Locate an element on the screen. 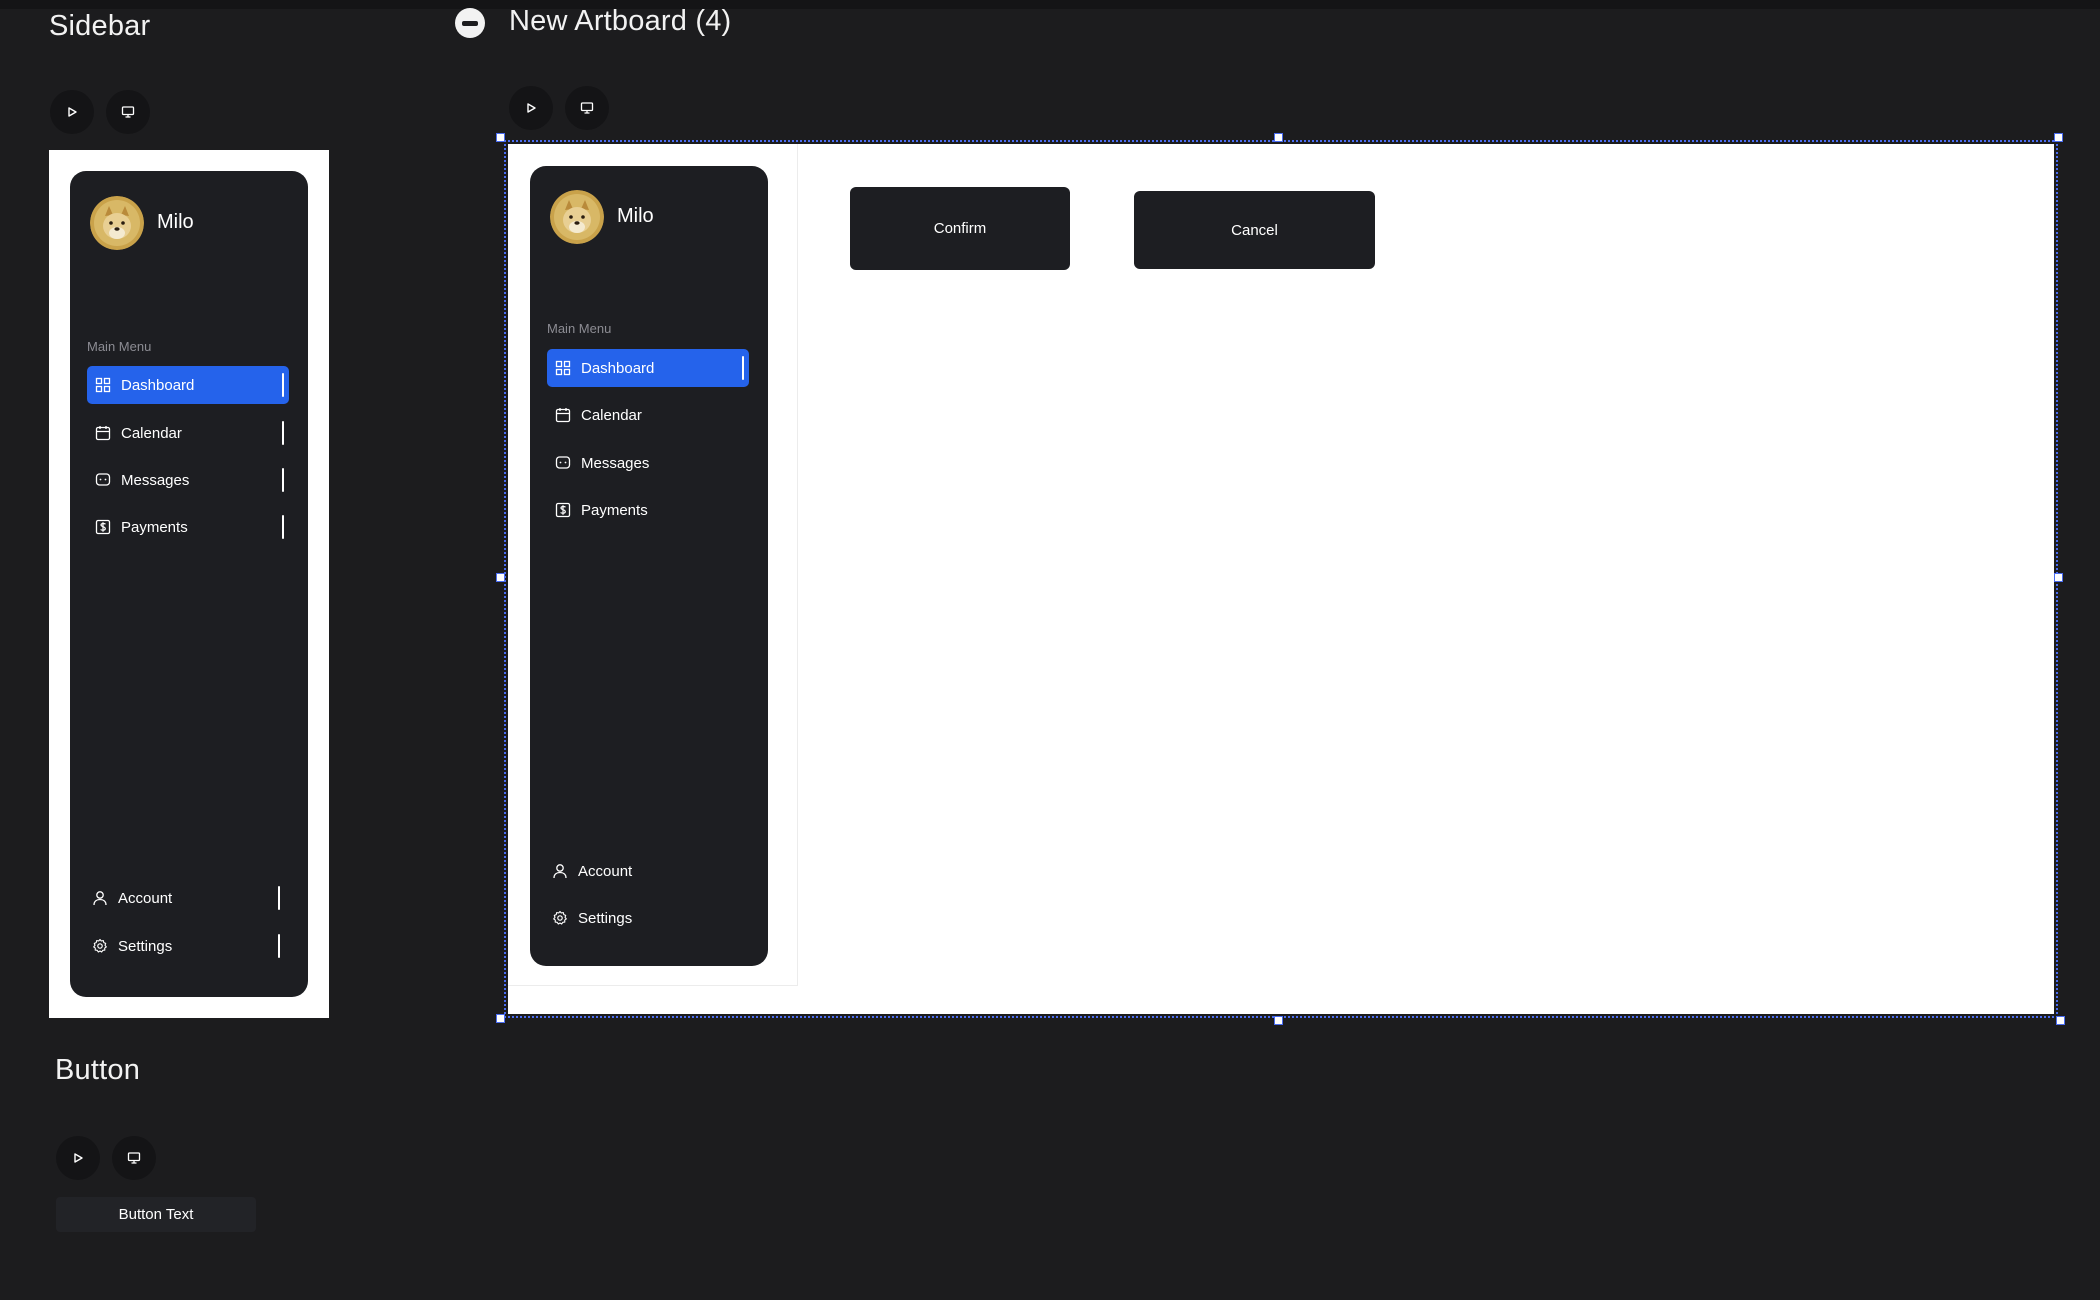  sidebar-item-calendar: Calendar is located at coordinates (188, 433).